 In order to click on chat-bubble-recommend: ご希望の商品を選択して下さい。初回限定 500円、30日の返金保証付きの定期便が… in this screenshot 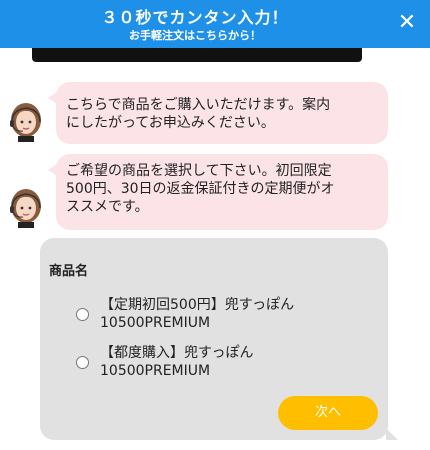, I will do `click(218, 192)`.